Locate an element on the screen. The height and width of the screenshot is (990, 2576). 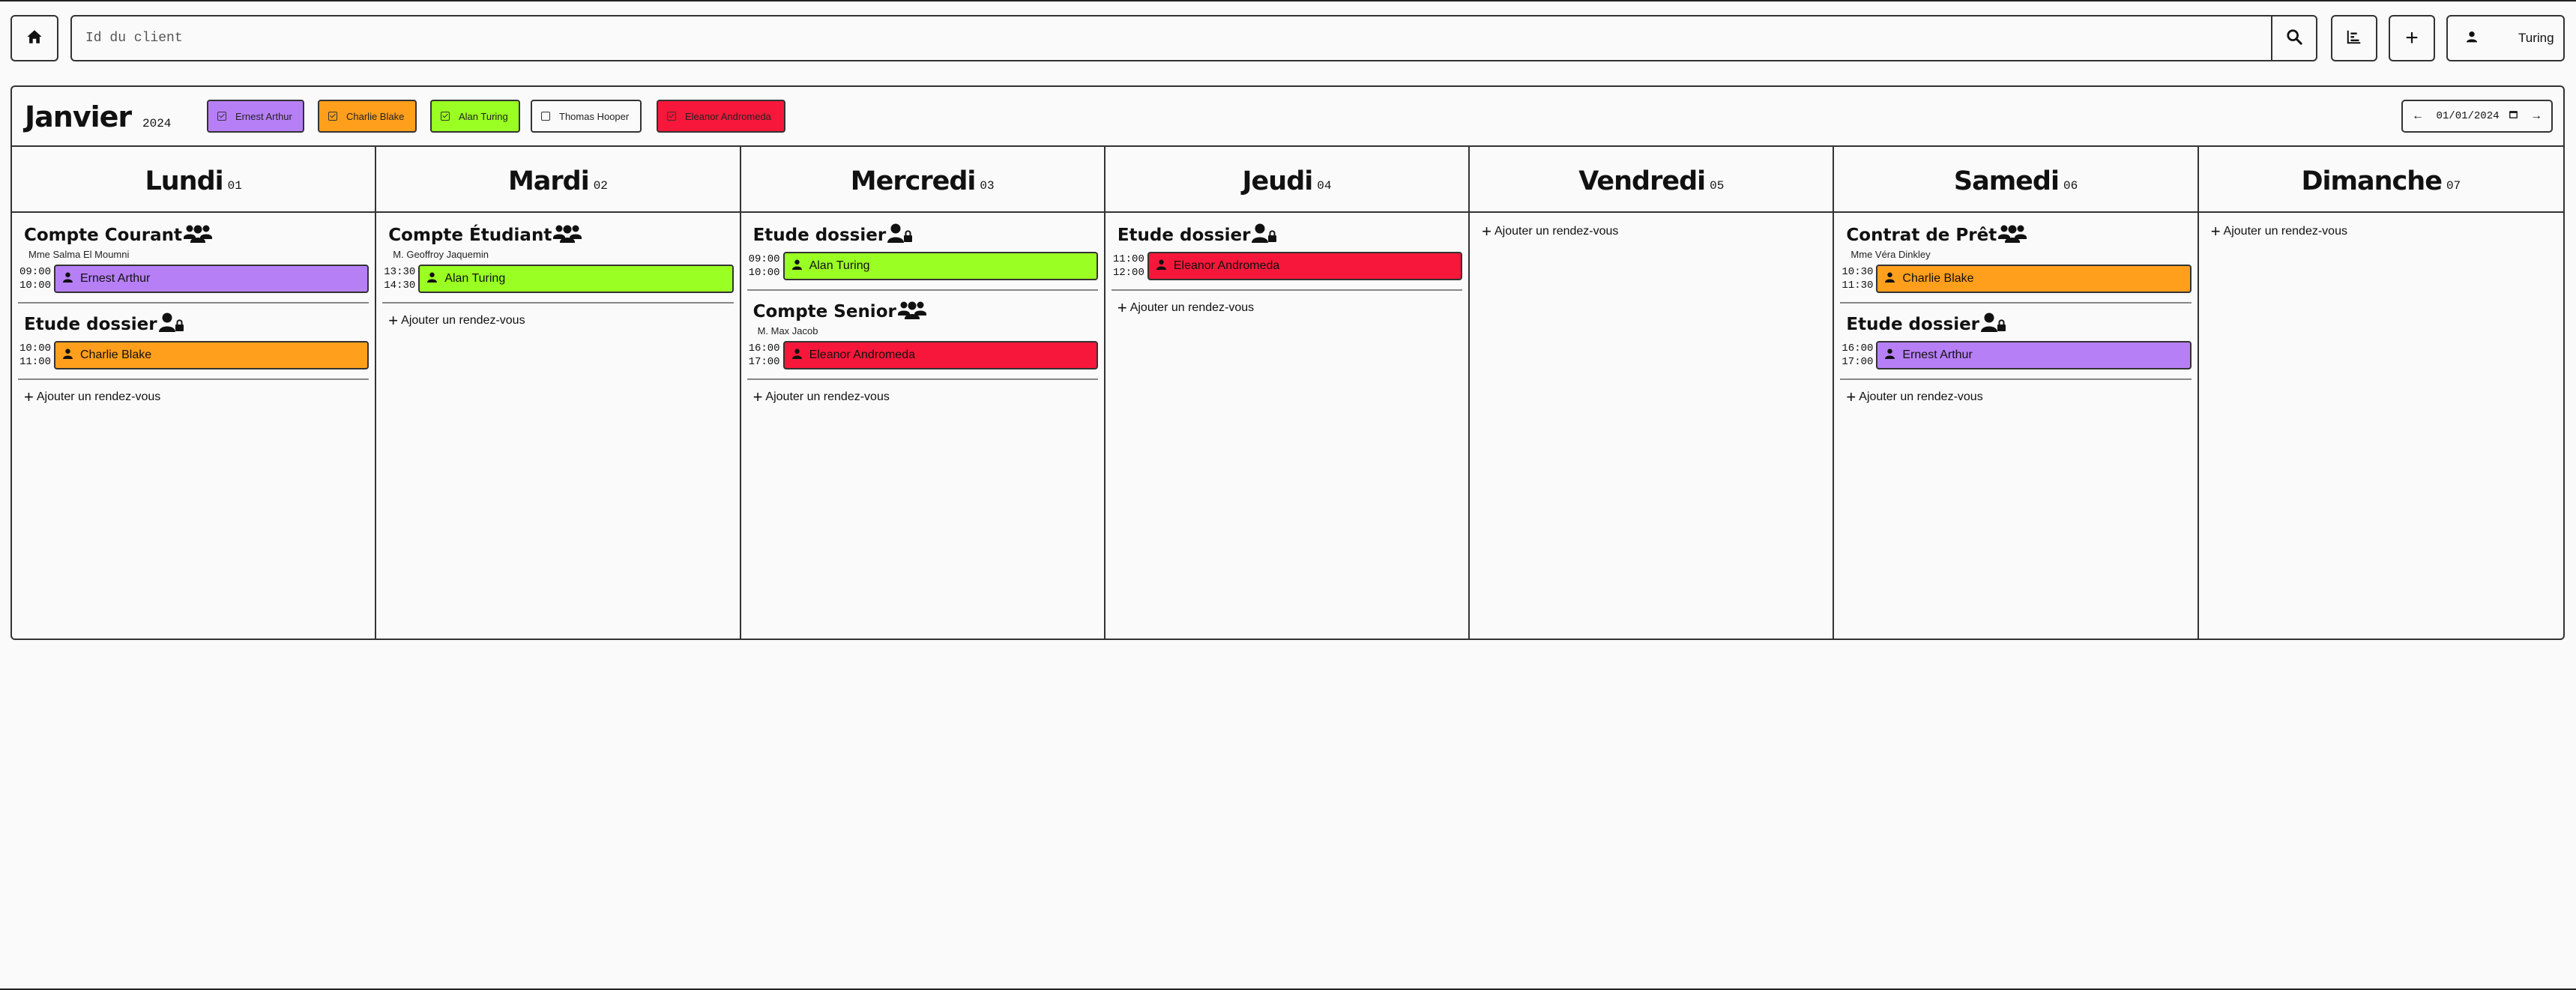
calendar-icon is located at coordinates (2514, 116).